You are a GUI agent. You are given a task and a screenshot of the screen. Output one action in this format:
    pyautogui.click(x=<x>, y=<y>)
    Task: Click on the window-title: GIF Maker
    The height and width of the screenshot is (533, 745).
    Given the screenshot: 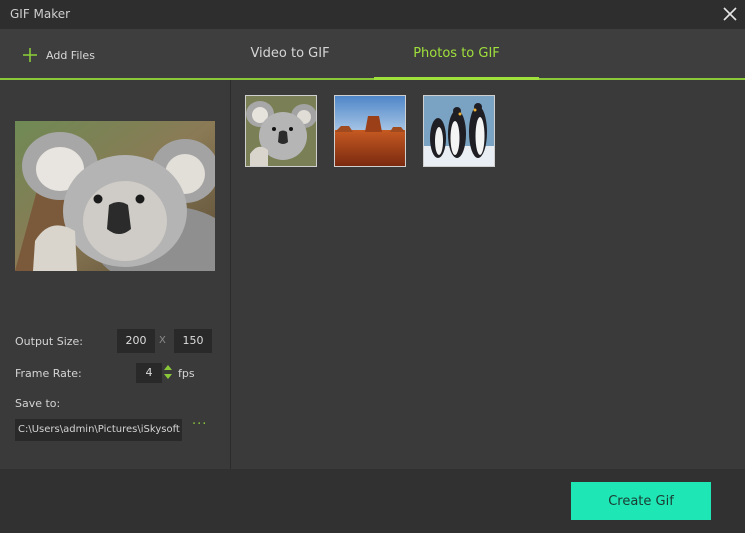 What is the action you would take?
    pyautogui.click(x=40, y=14)
    